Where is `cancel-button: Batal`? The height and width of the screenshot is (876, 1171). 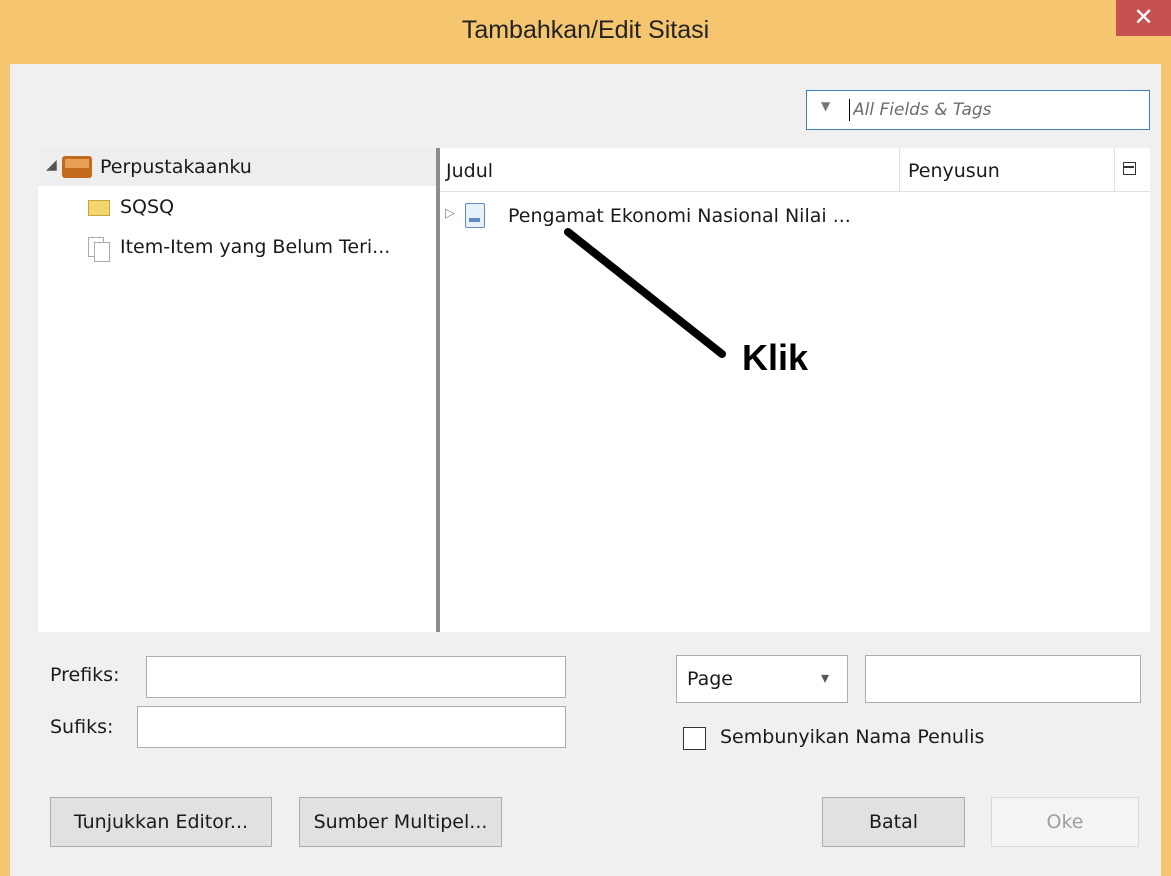 cancel-button: Batal is located at coordinates (893, 822).